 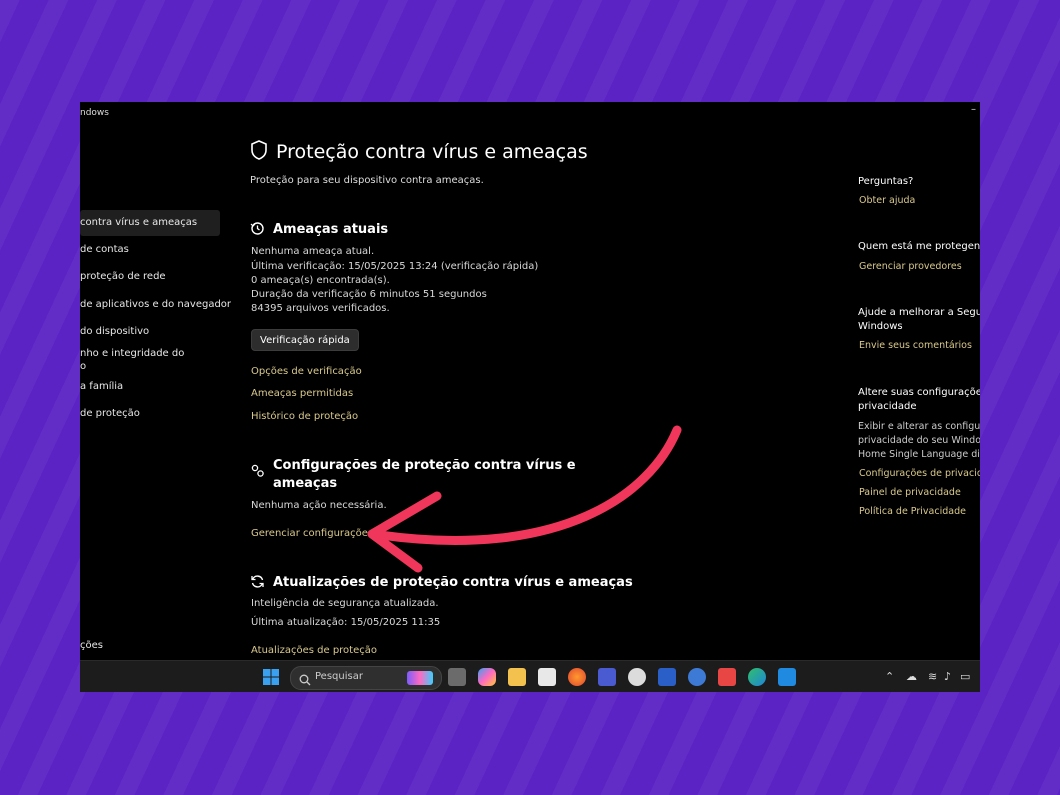 What do you see at coordinates (919, 426) in the screenshot?
I see `privacy-text-line1: Exibir e alterar as configura` at bounding box center [919, 426].